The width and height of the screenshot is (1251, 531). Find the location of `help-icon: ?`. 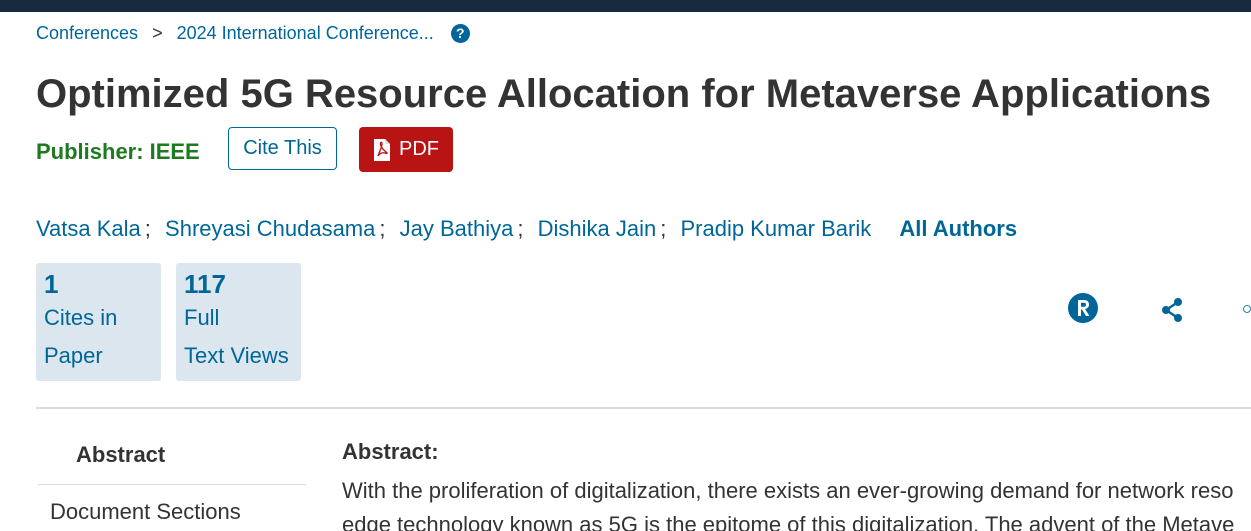

help-icon: ? is located at coordinates (460, 33).